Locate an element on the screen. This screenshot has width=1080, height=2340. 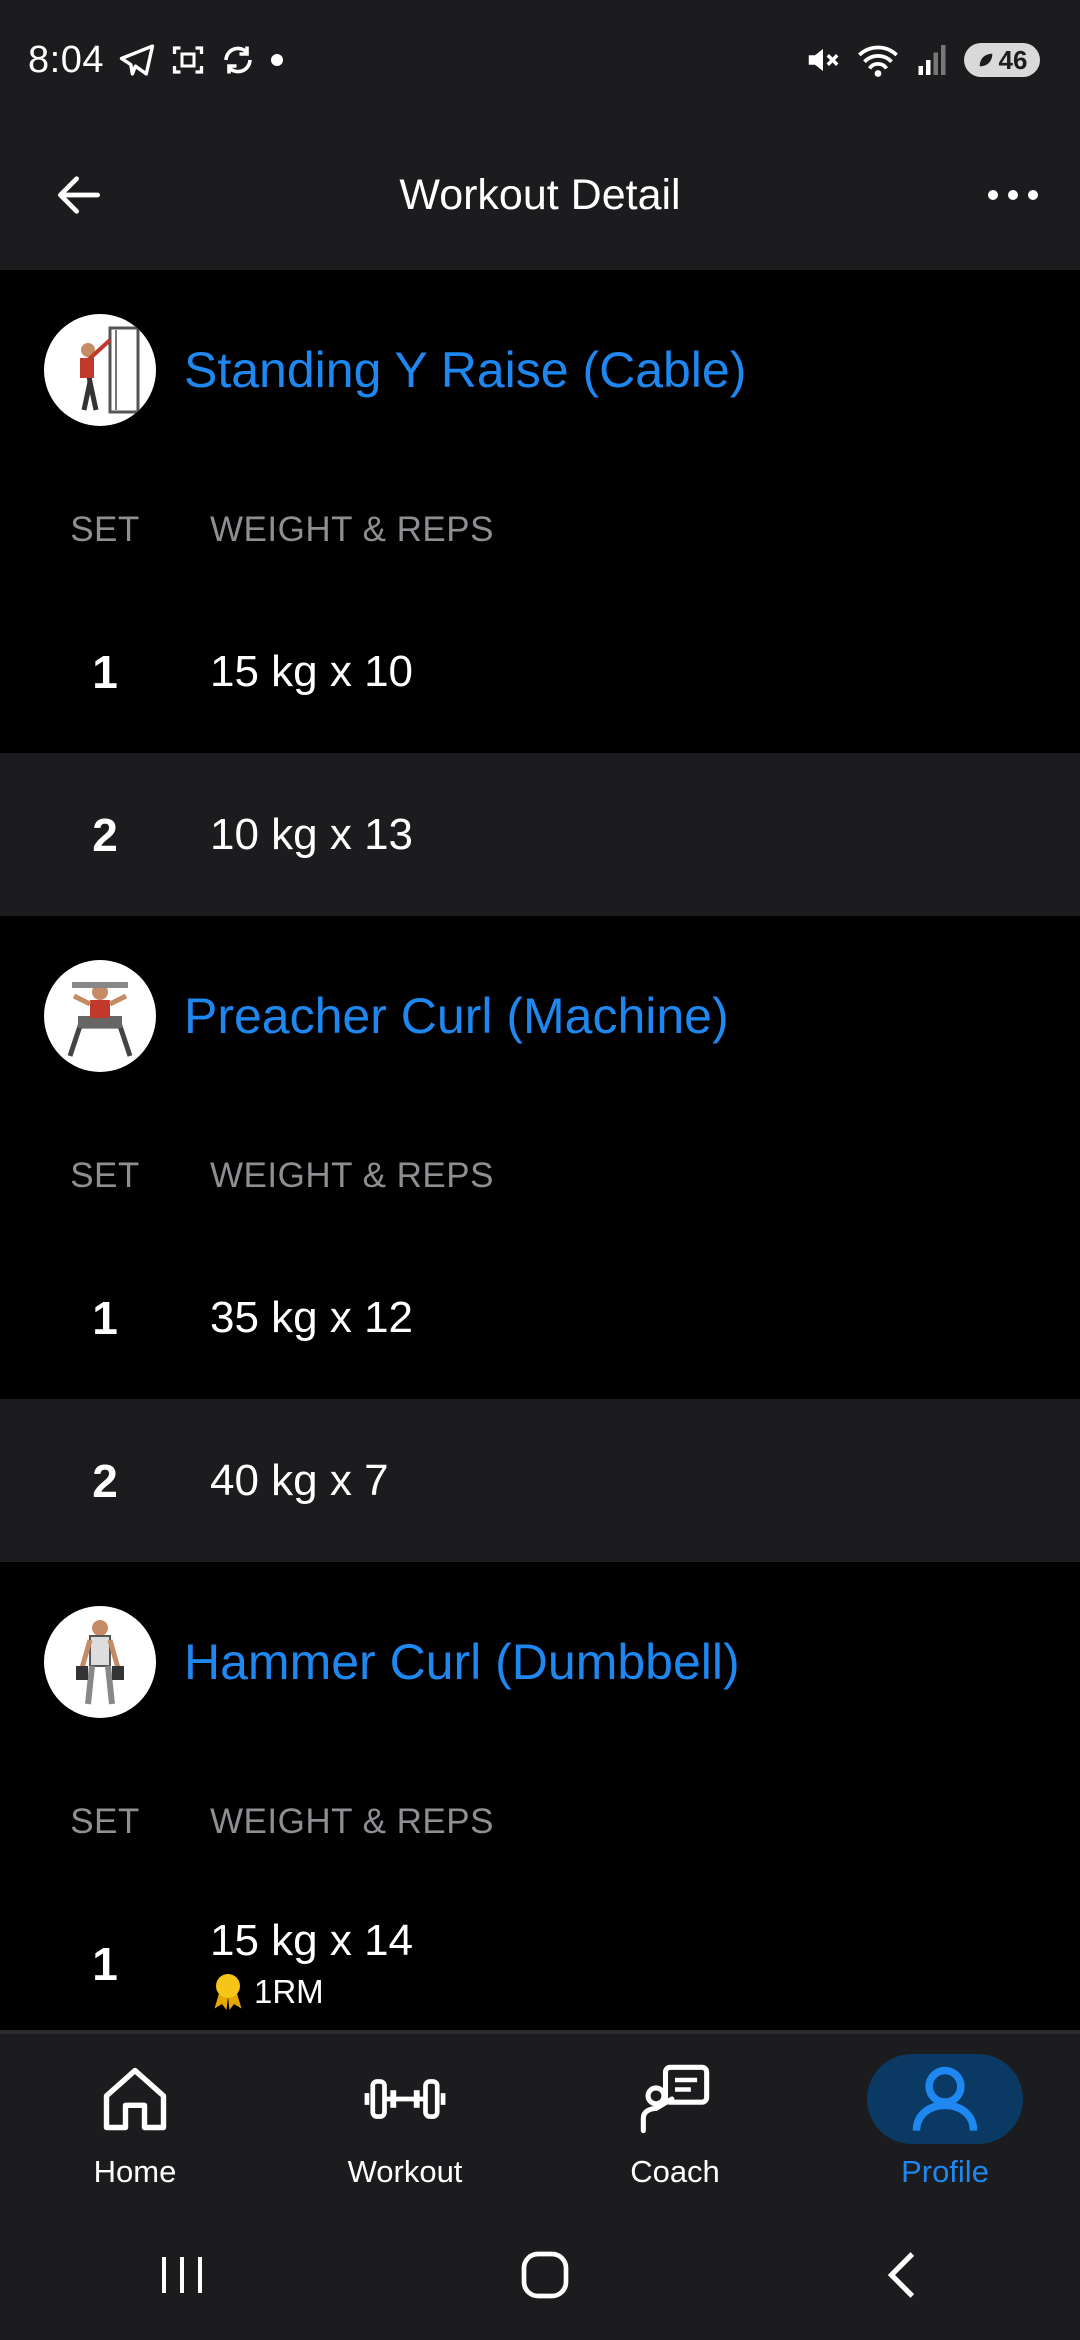
set-row: 1 35 kg x 12 is located at coordinates (540, 1317).